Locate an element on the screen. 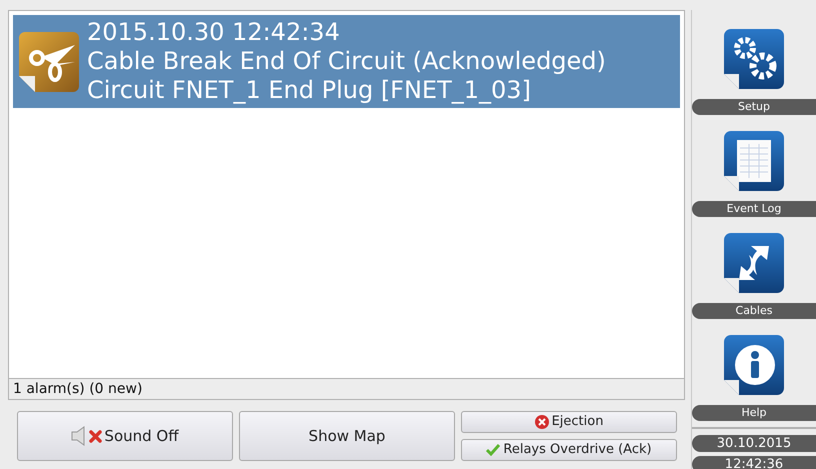 The width and height of the screenshot is (816, 469). sound-off-button: Sound Off is located at coordinates (125, 436).